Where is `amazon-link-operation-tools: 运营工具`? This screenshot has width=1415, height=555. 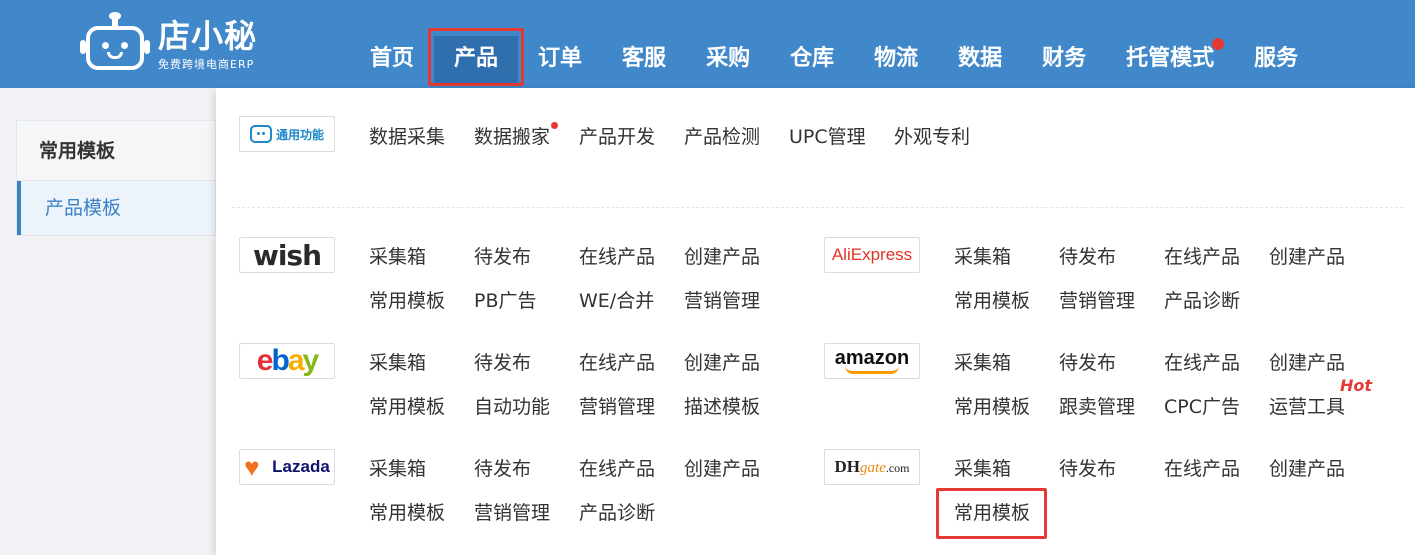
amazon-link-operation-tools: 运营工具 is located at coordinates (1307, 407).